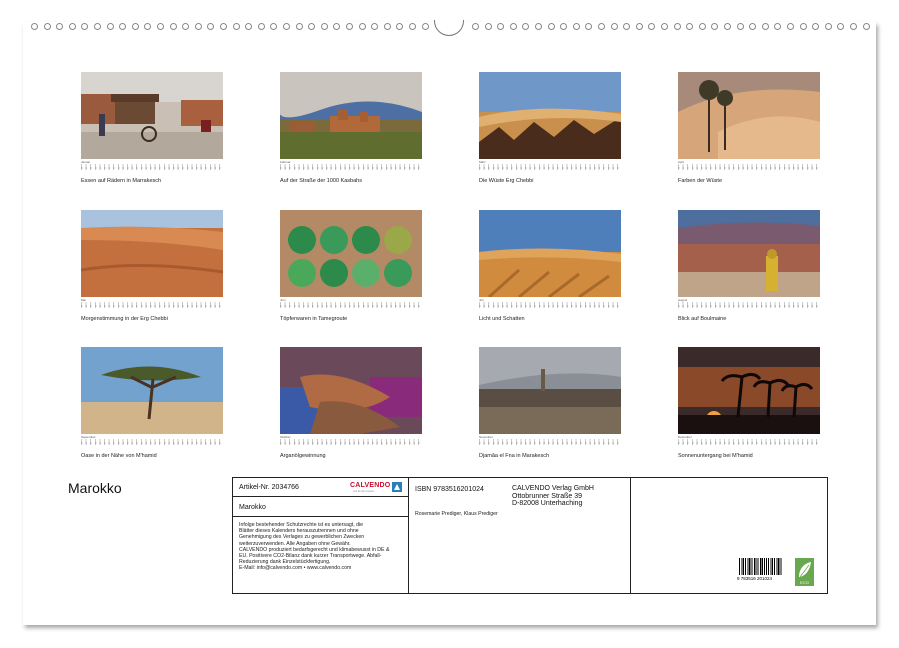  I want to click on month-caption: Morgenstimmung in der Erg Chebbi, so click(124, 319).